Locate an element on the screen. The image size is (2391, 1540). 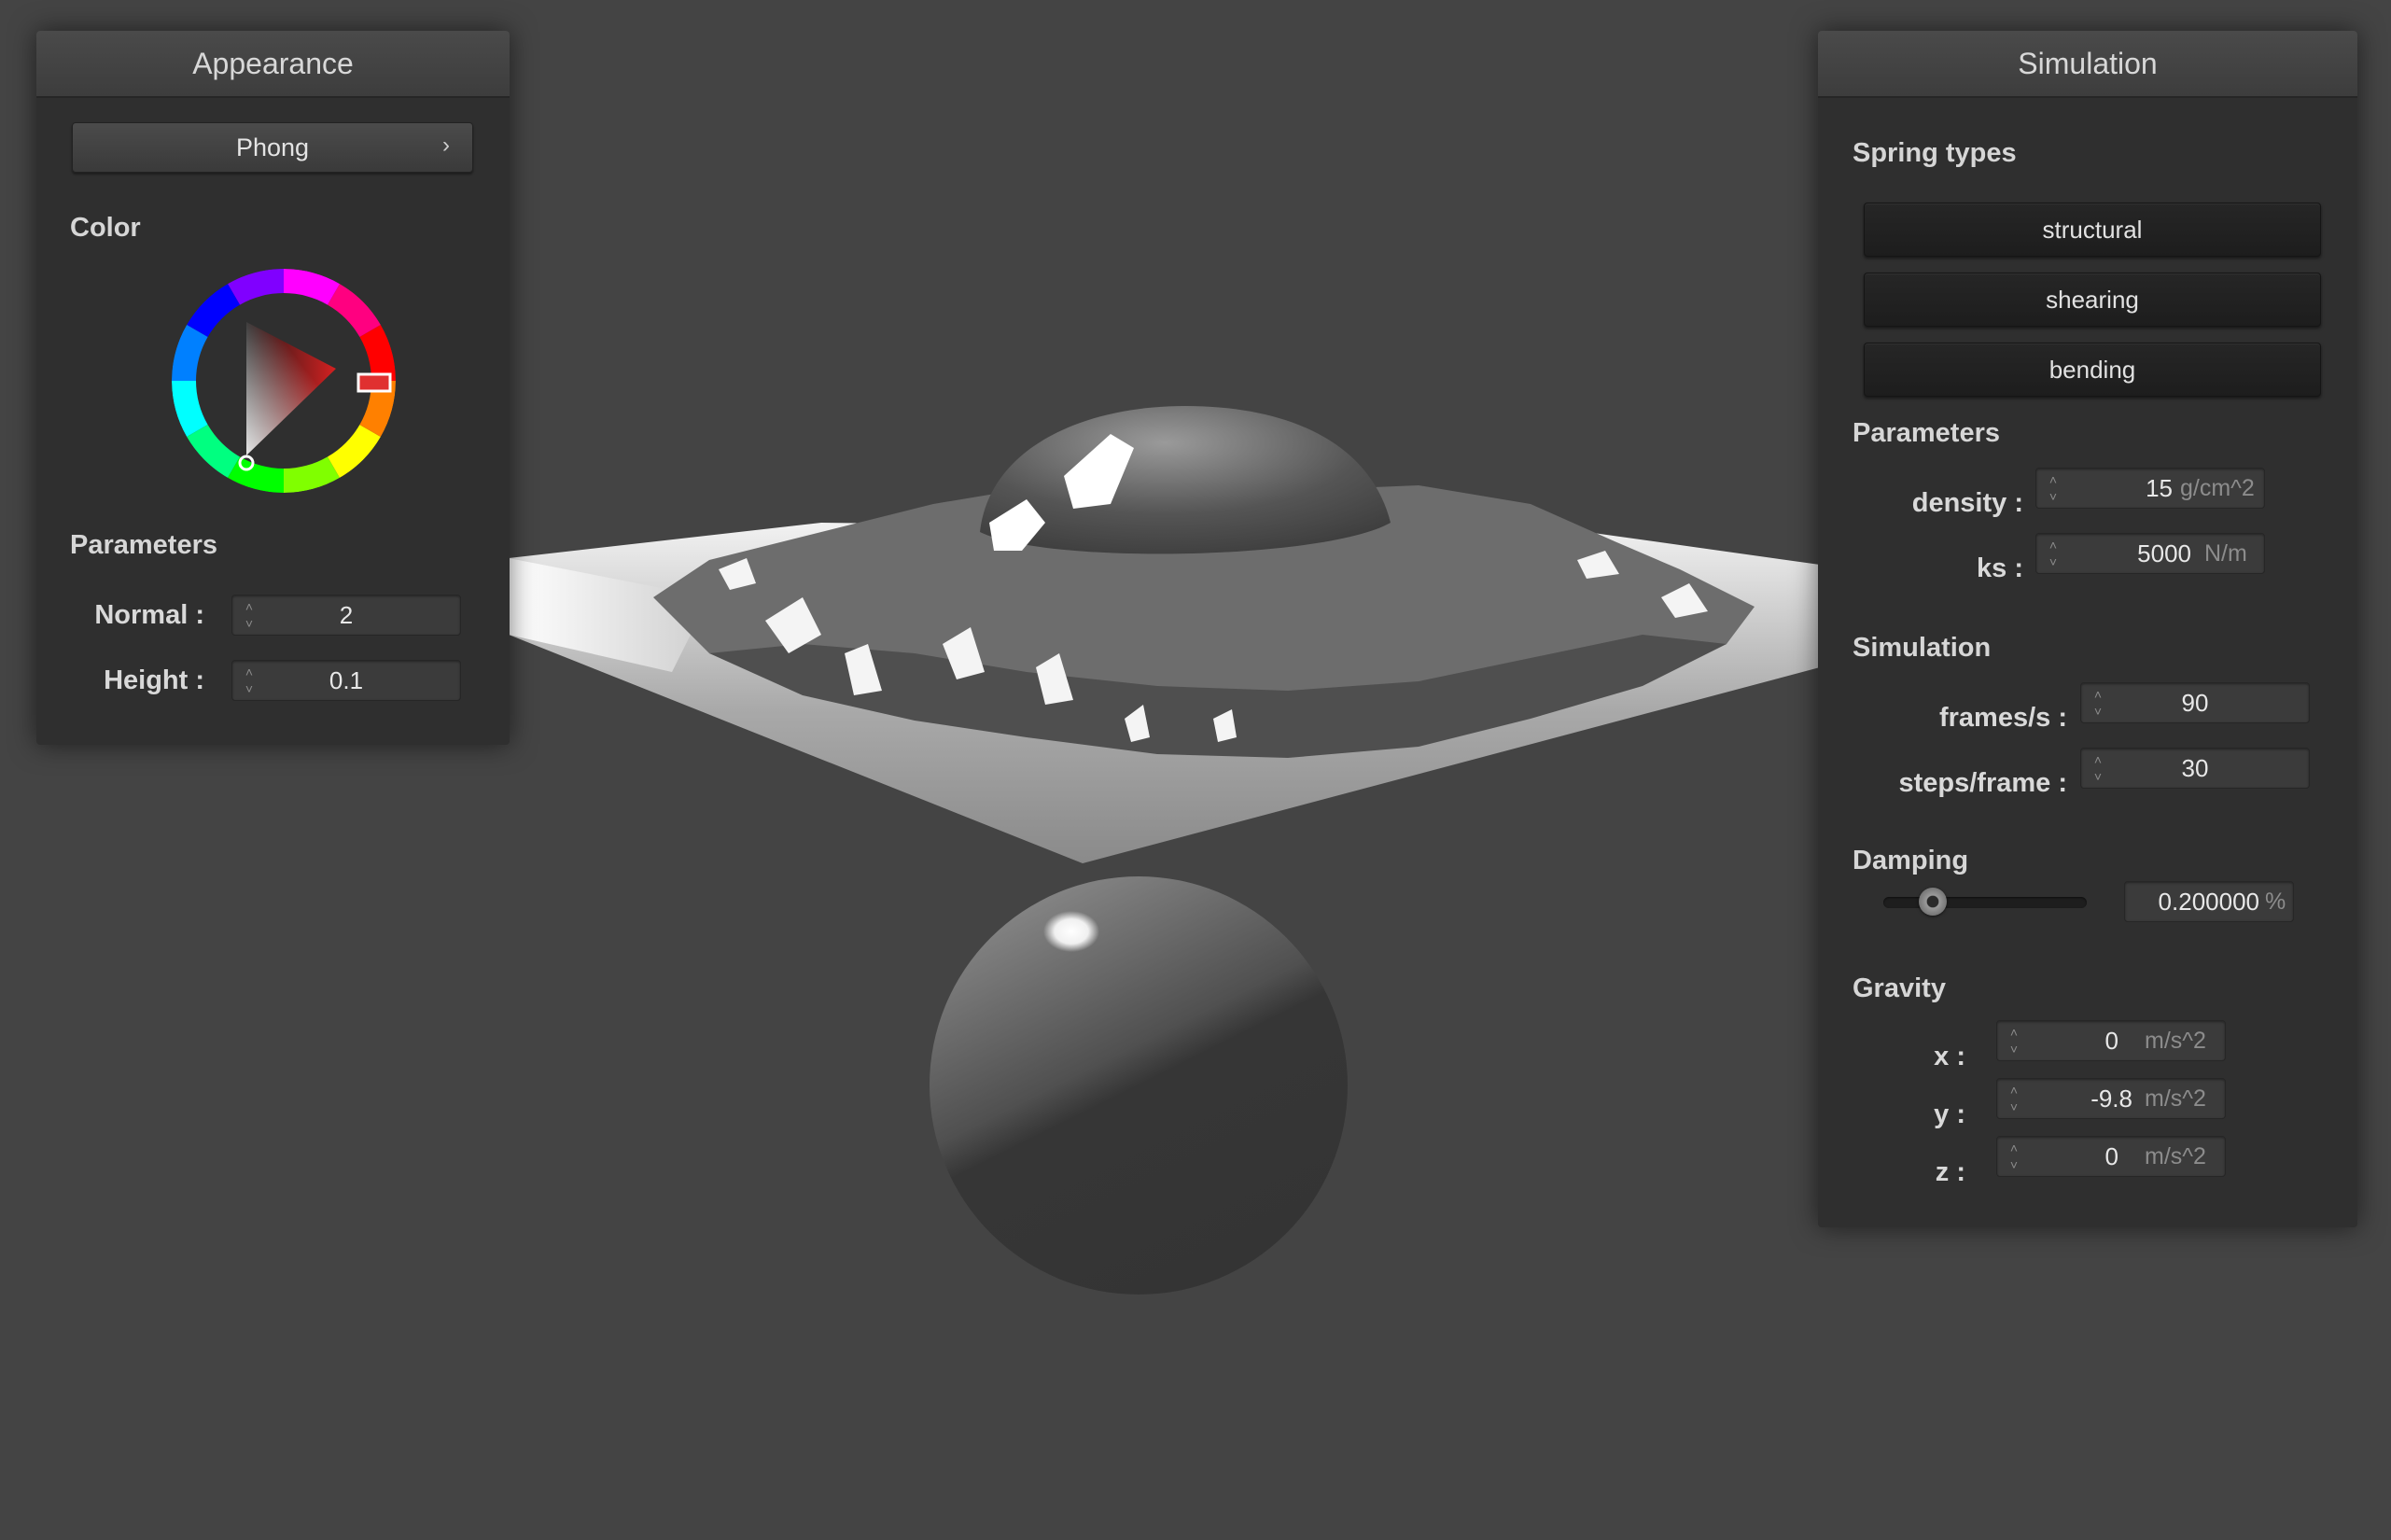
simulation-section-label: Simulation is located at coordinates (1923, 648).